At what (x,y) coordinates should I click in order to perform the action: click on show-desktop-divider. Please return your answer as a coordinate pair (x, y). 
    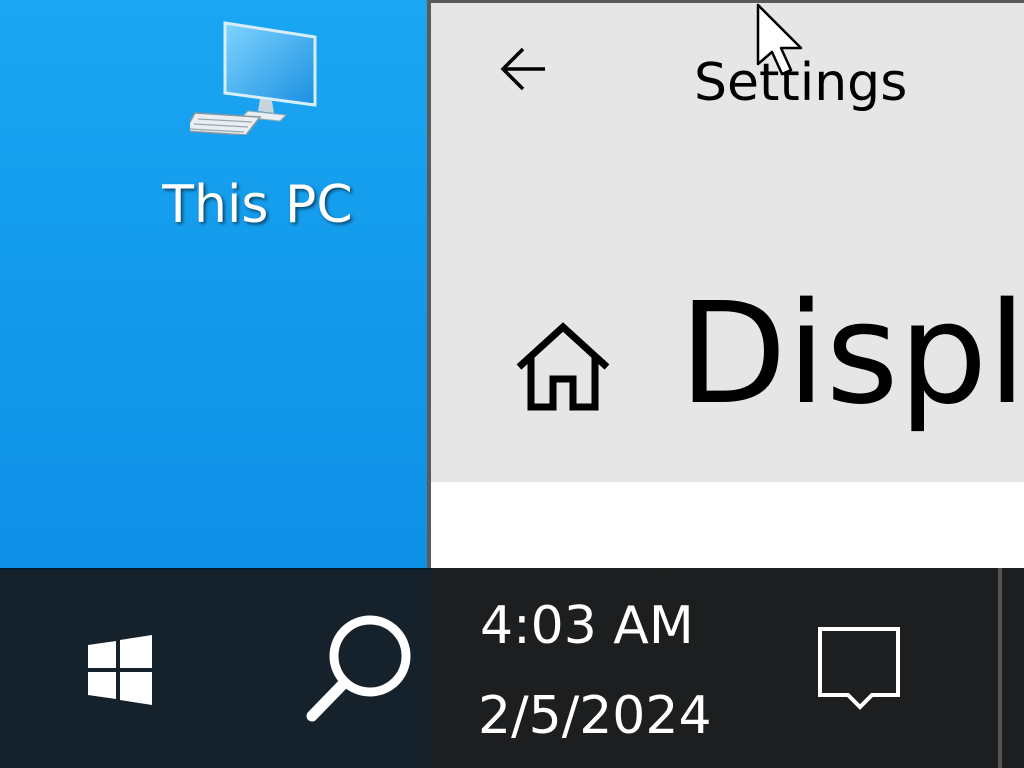
    Looking at the image, I should click on (1000, 668).